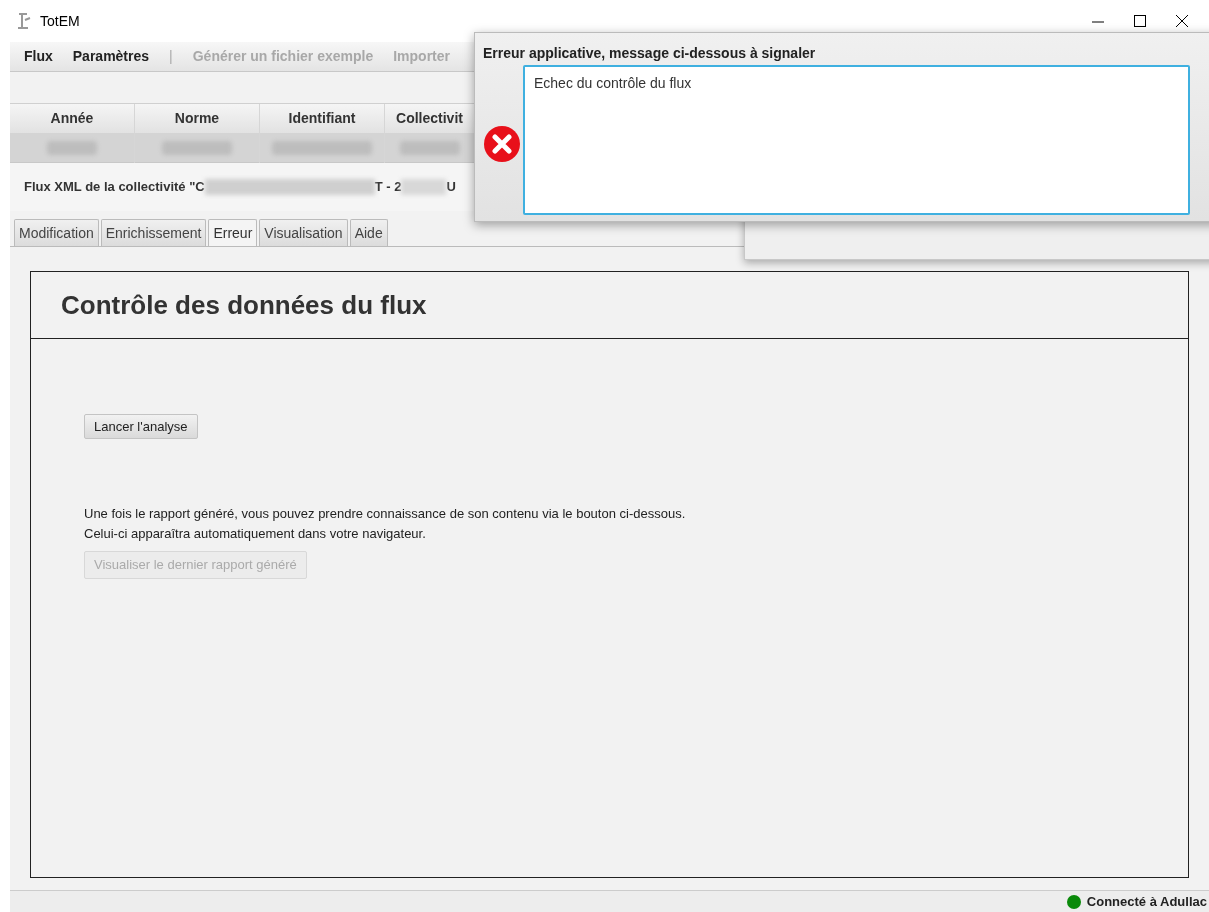  Describe the element at coordinates (141, 426) in the screenshot. I see `analyse-button: Lancer l'analyse` at that location.